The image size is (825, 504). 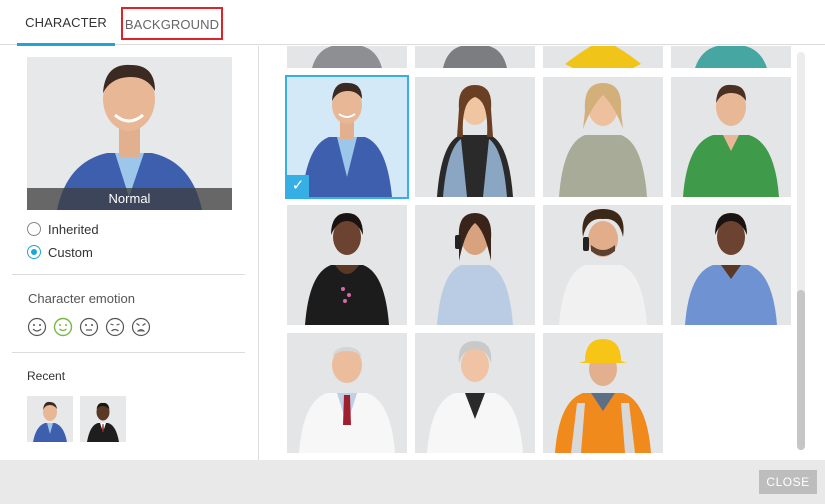 I want to click on dialog-footer: CLOSE, so click(x=412, y=482).